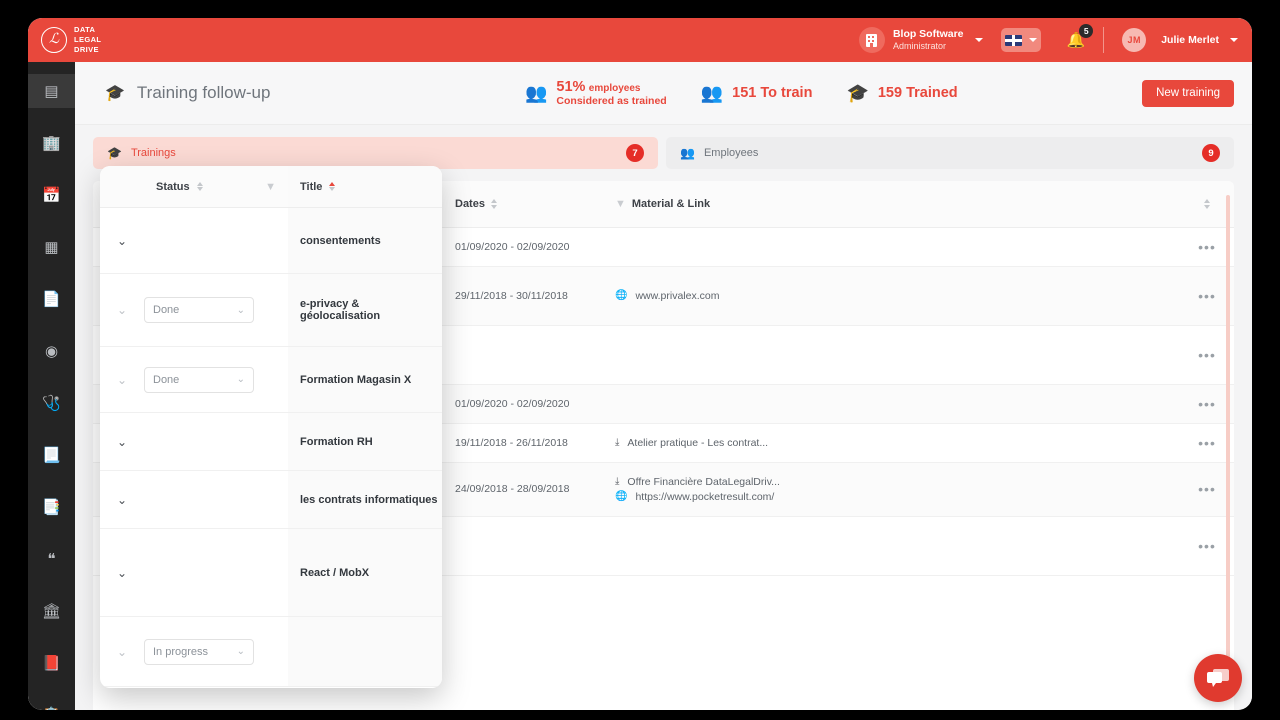  I want to click on tab-badge: 9, so click(1211, 153).